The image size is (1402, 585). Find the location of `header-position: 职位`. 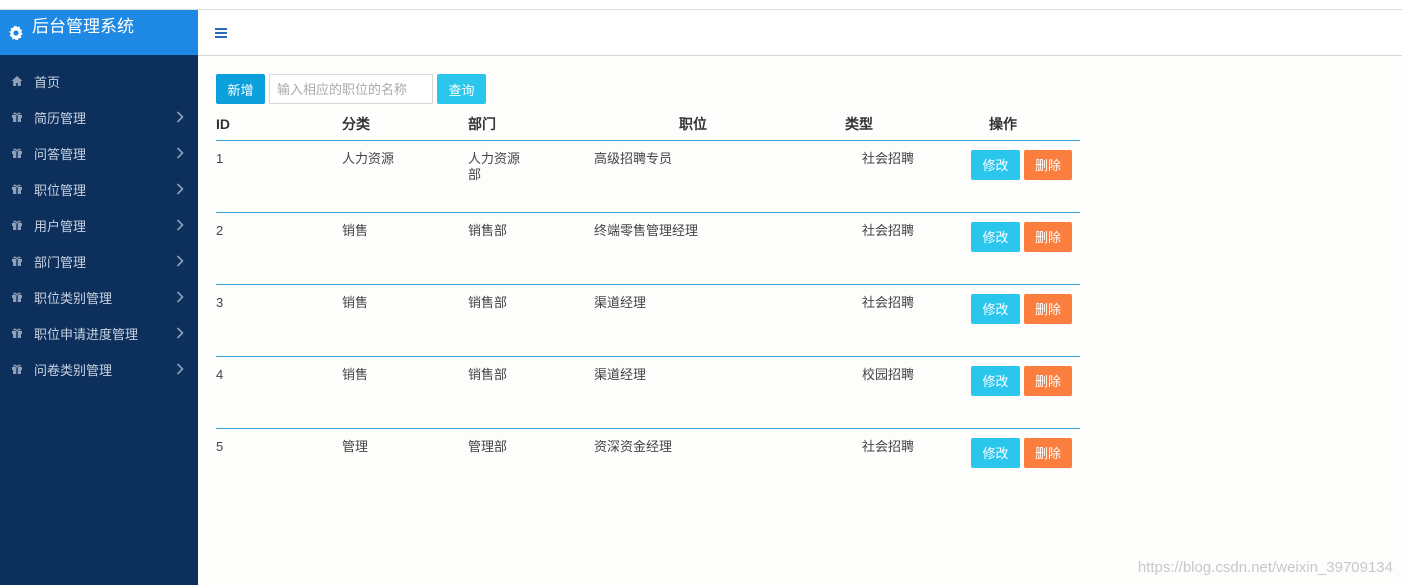

header-position: 职位 is located at coordinates (693, 124).